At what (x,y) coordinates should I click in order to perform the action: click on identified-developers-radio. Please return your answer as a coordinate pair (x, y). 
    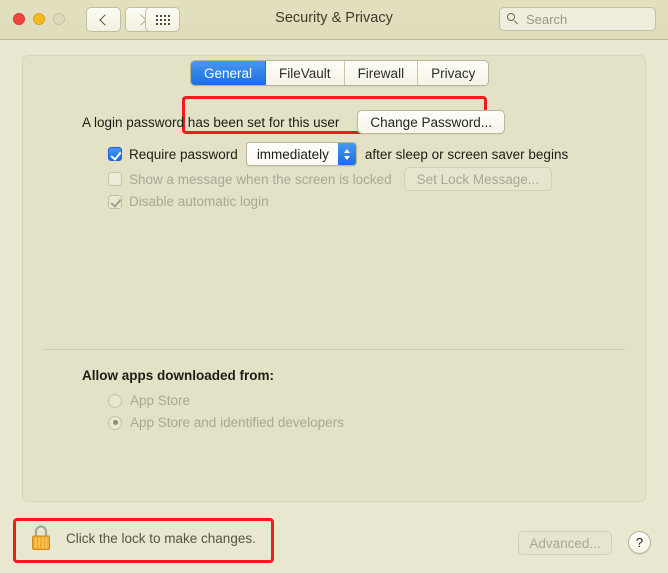
    Looking at the image, I should click on (115, 422).